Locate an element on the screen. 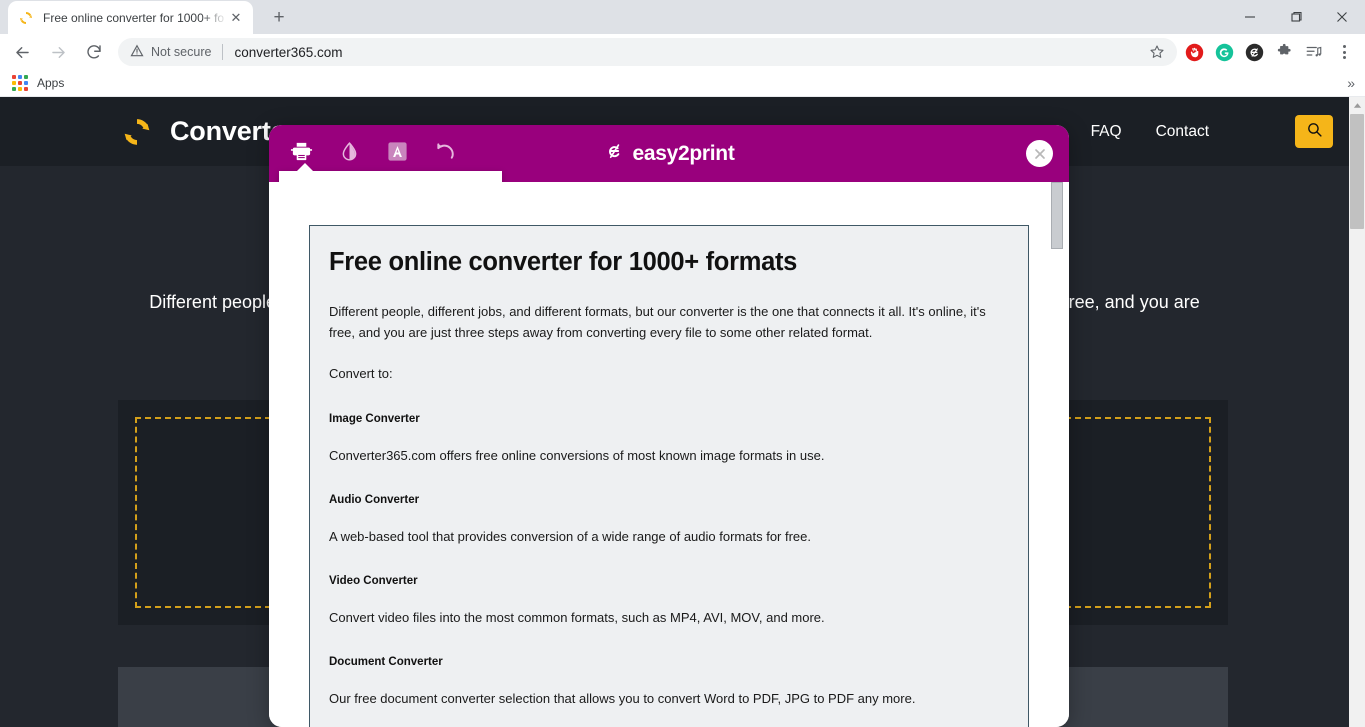  back-button is located at coordinates (22, 52).